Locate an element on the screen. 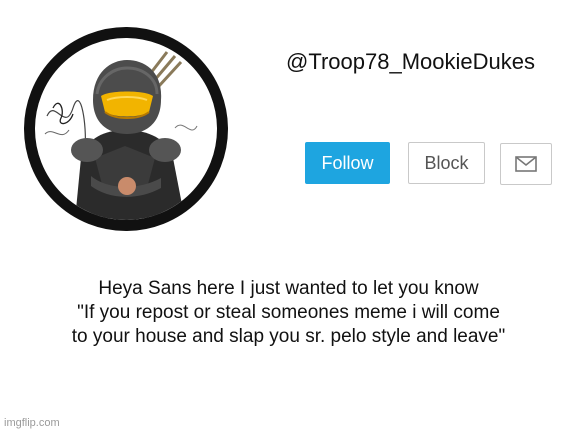 Image resolution: width=577 pixels, height=433 pixels. watermark: imgflip.com is located at coordinates (32, 423).